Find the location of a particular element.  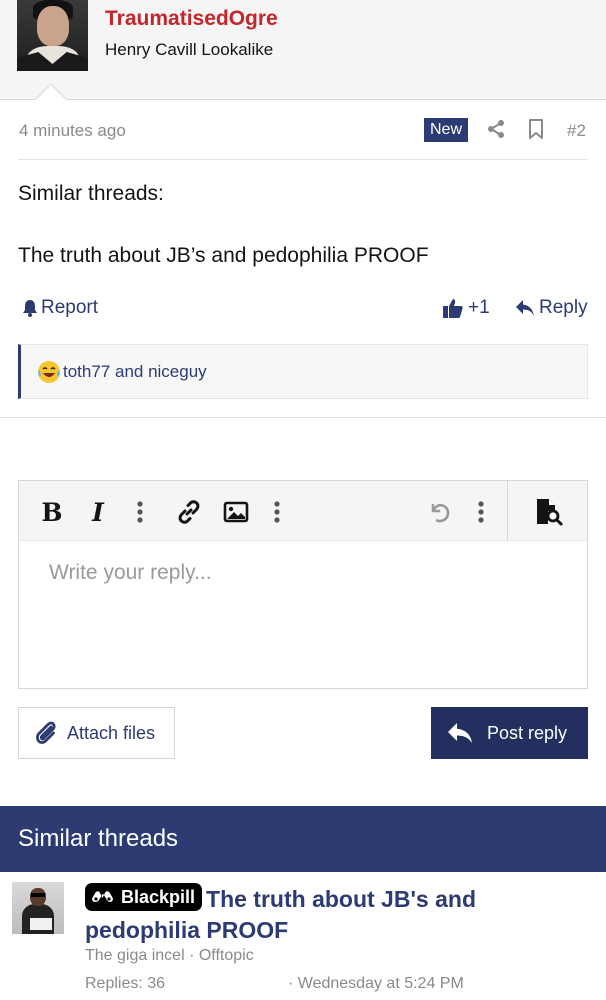

report-label: Report is located at coordinates (70, 307).